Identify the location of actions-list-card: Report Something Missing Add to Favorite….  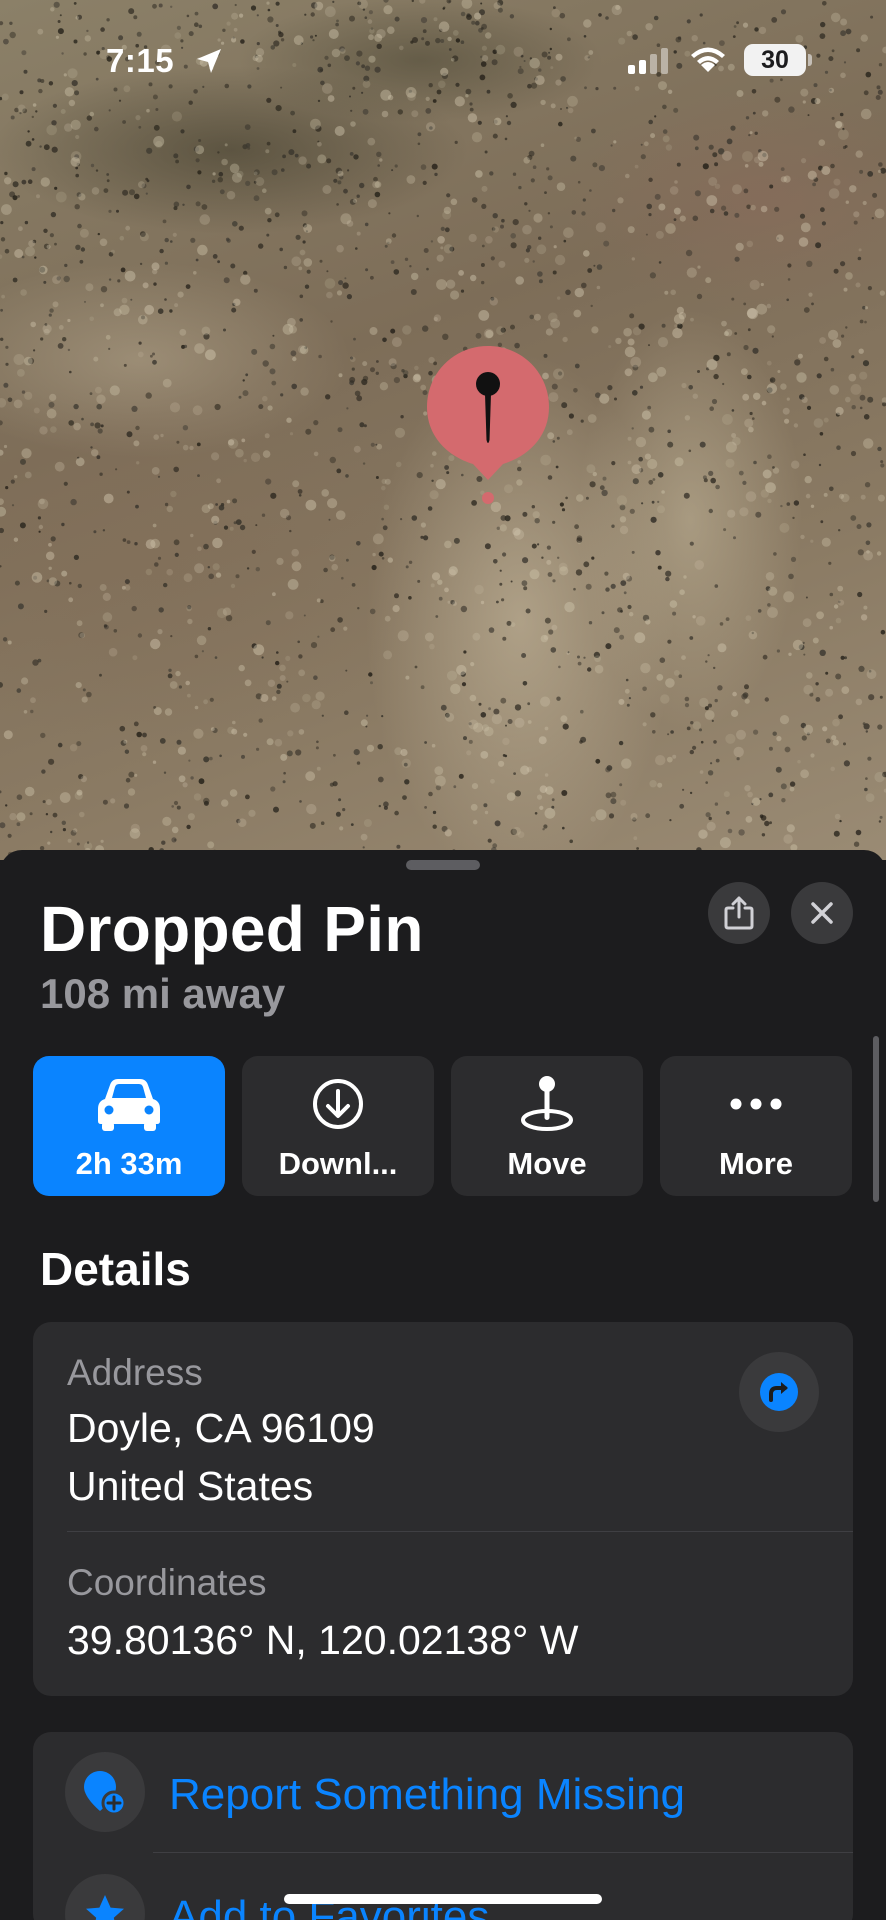
(443, 1826).